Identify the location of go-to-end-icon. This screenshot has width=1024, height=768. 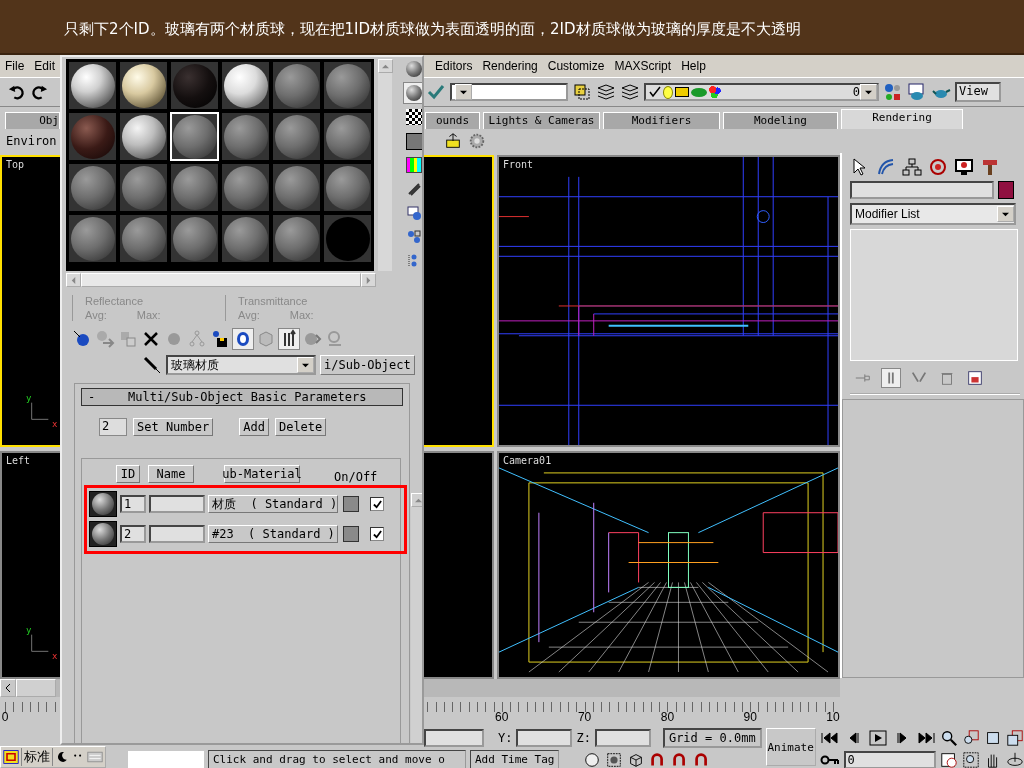
(925, 738).